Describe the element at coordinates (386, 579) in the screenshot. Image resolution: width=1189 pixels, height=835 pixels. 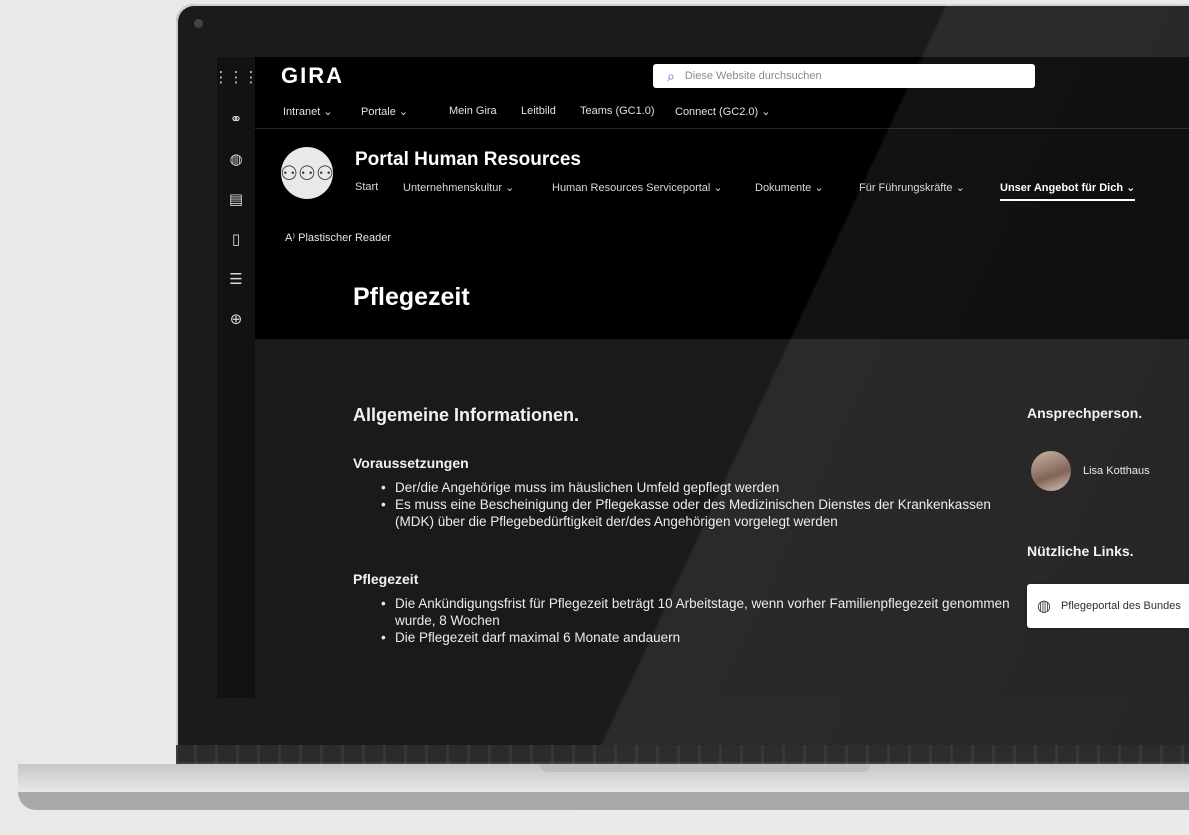
I see `pflegezeit-heading: Pflegezeit` at that location.